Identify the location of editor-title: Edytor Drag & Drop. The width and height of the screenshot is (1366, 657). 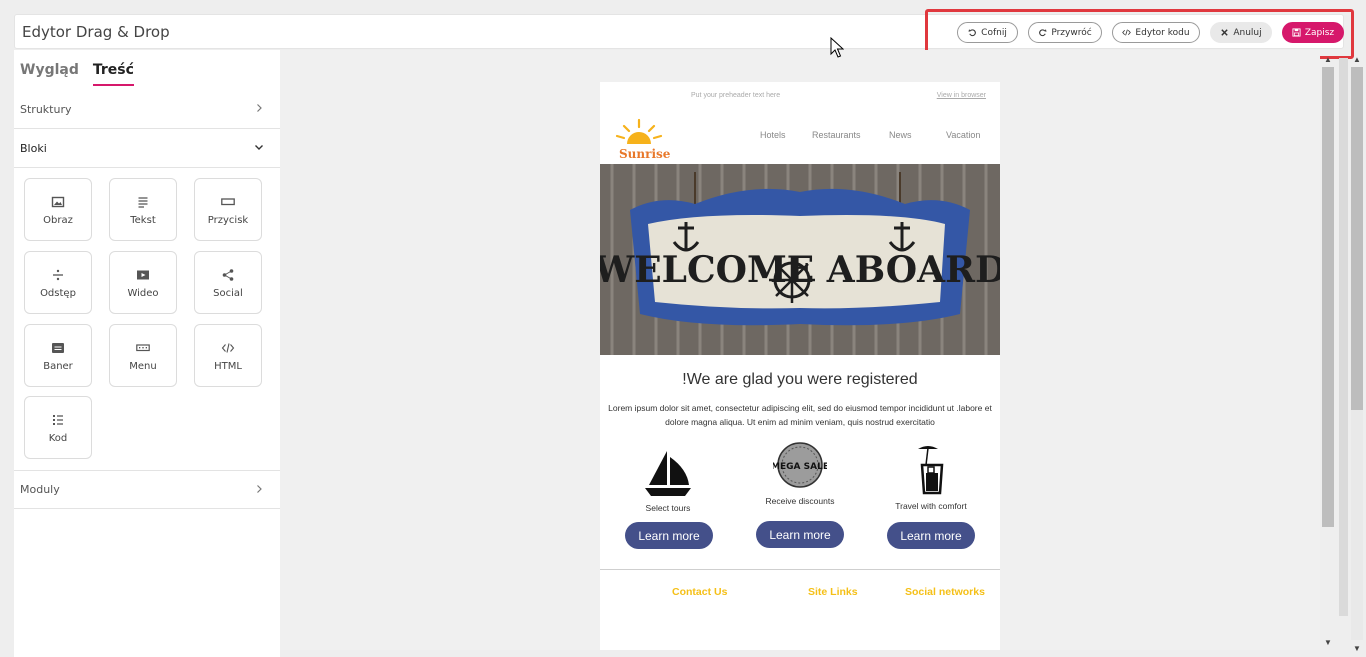
(96, 32).